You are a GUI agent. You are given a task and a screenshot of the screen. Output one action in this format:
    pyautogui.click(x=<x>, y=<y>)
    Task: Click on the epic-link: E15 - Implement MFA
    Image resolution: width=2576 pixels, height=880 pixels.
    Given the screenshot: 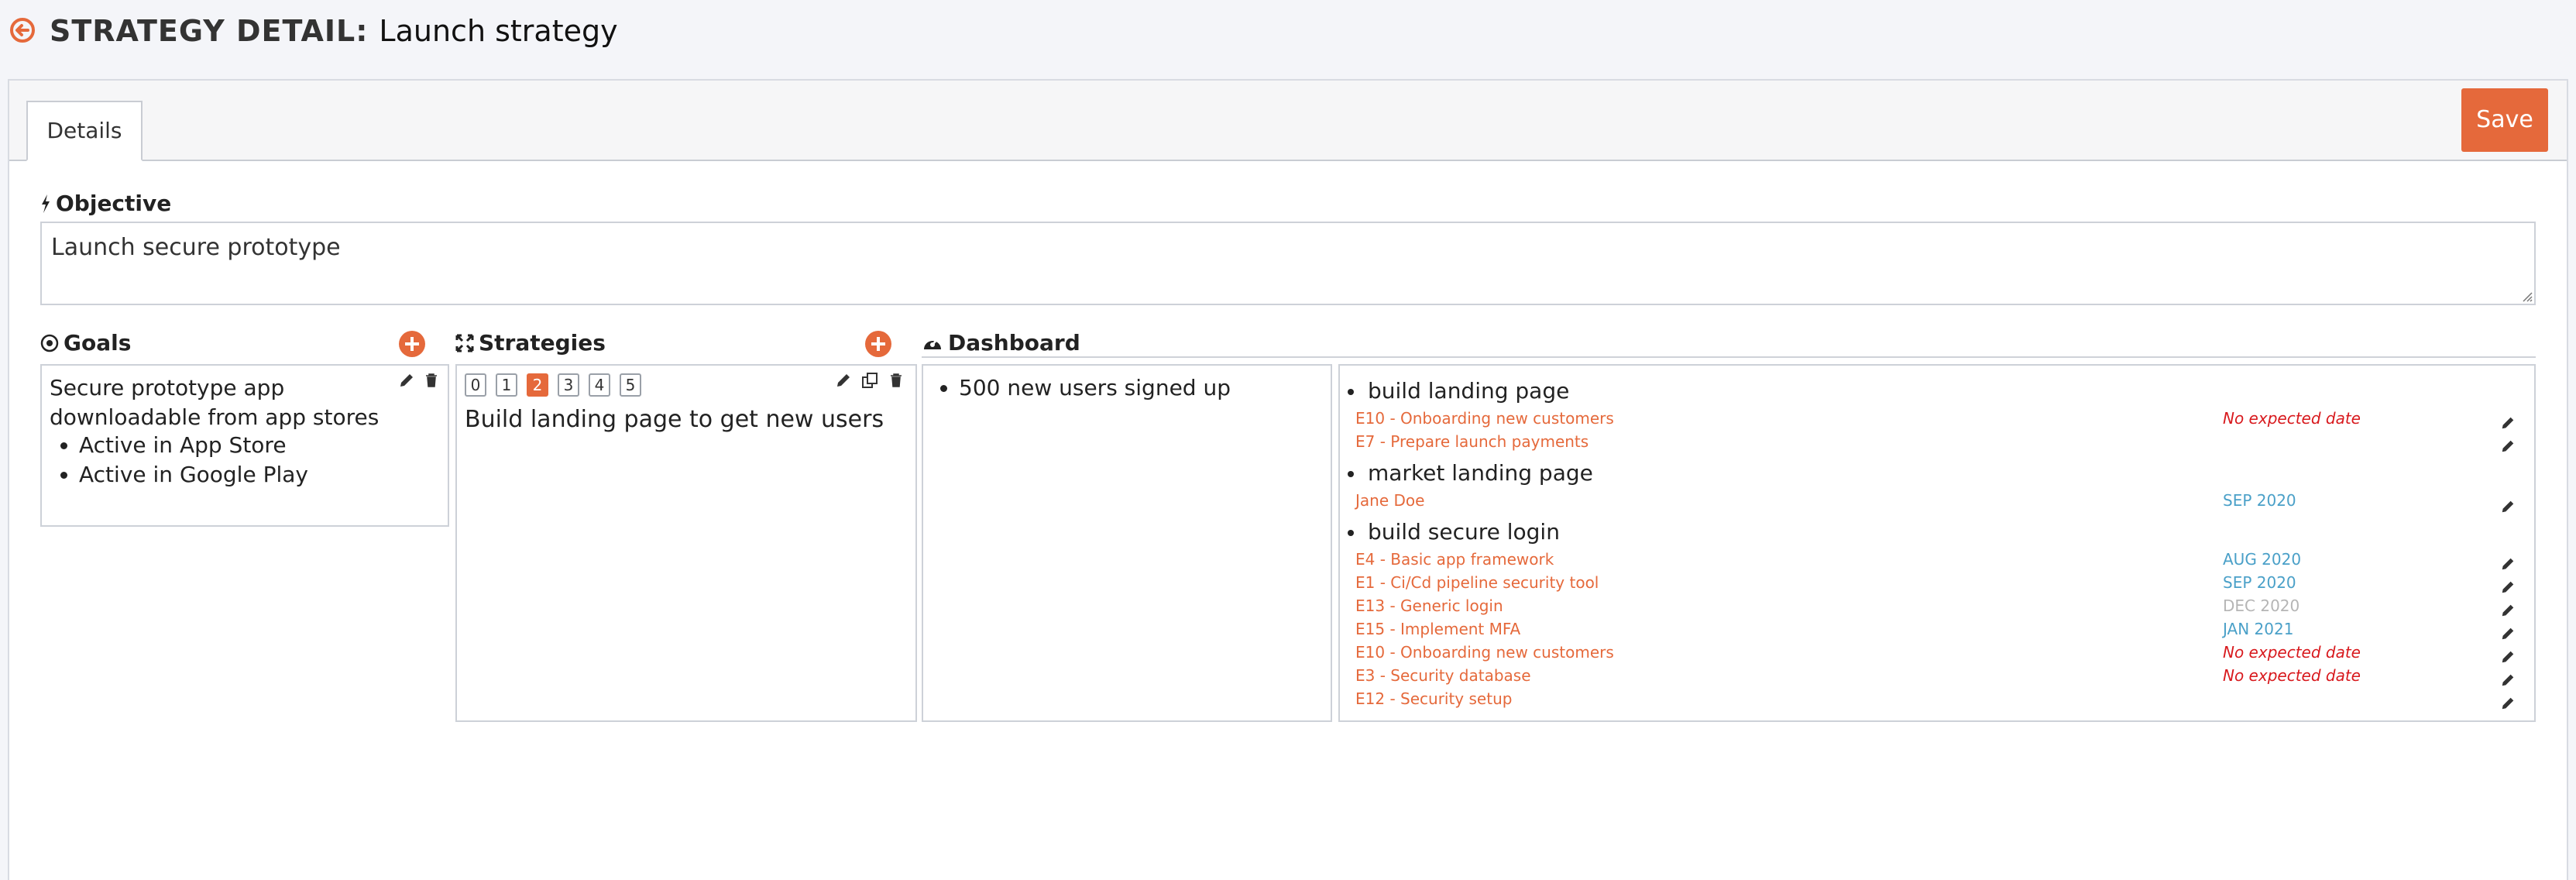 What is the action you would take?
    pyautogui.click(x=1437, y=629)
    